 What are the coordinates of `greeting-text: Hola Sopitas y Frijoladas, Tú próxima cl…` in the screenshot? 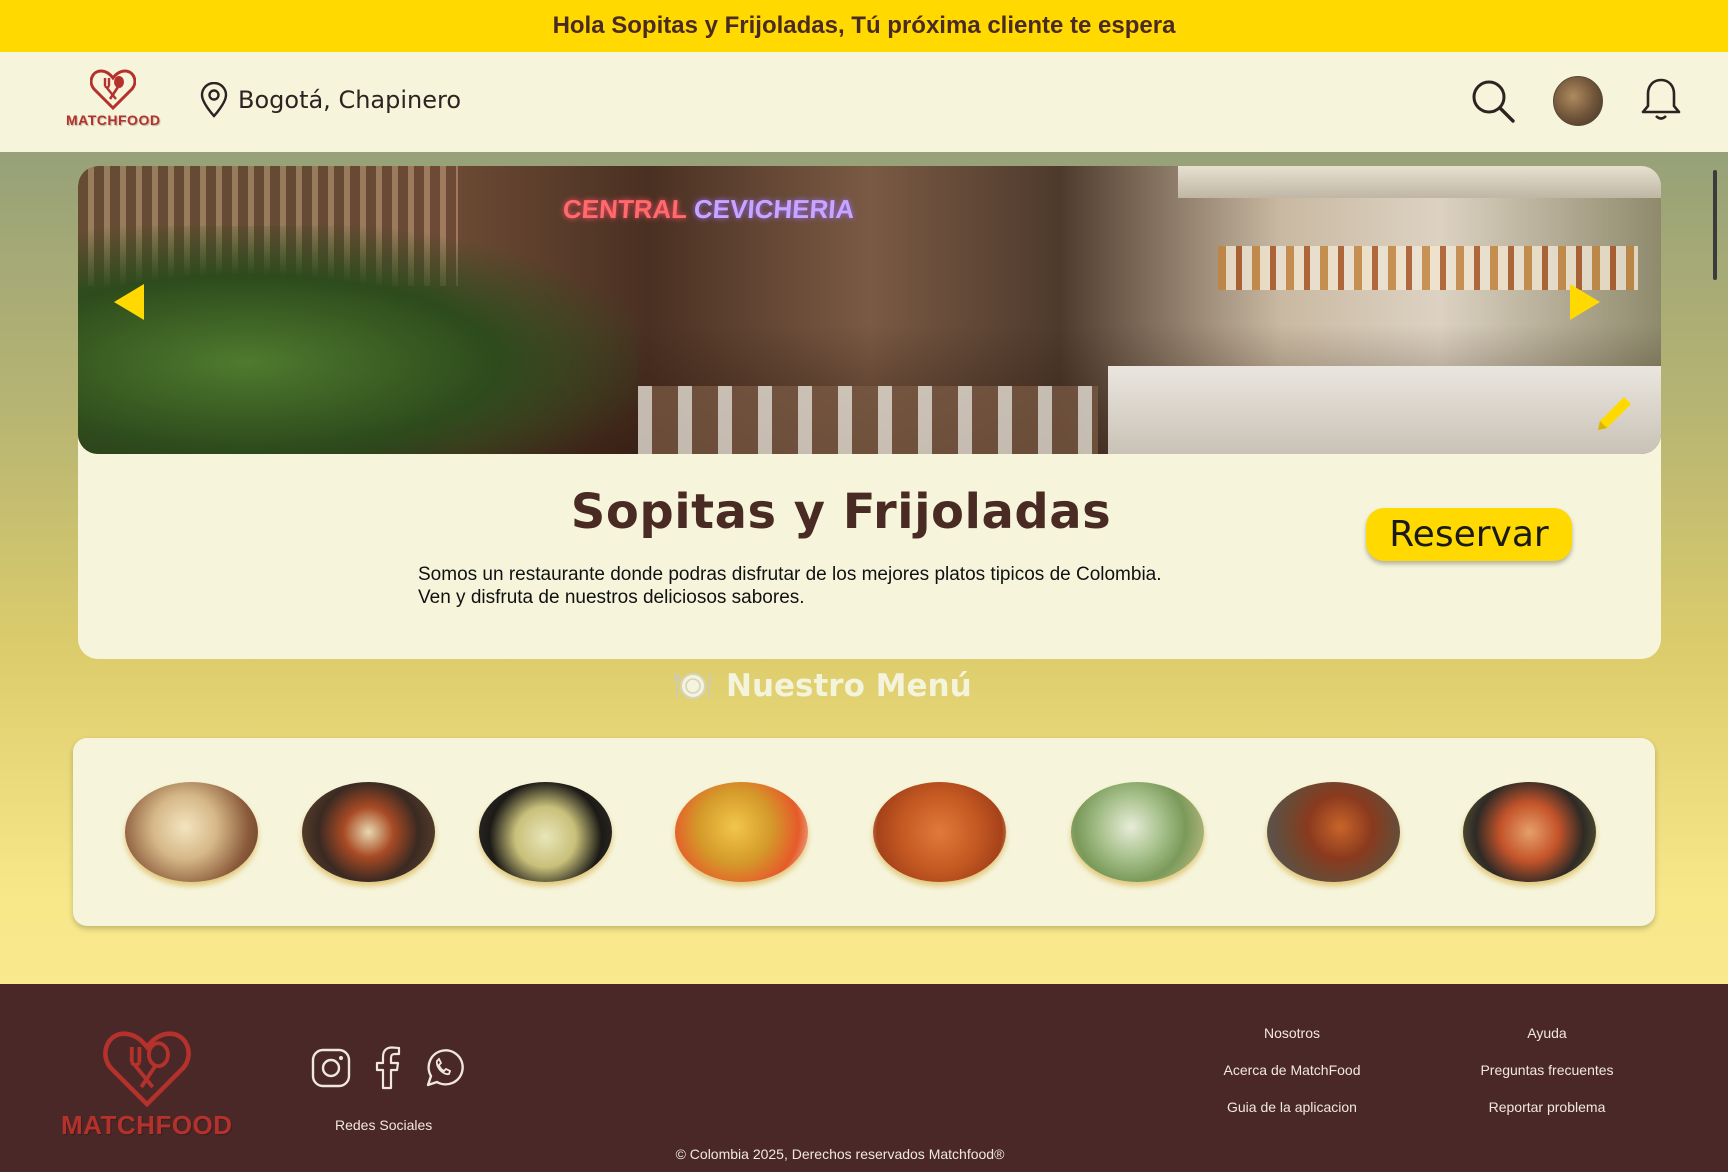 It's located at (864, 25).